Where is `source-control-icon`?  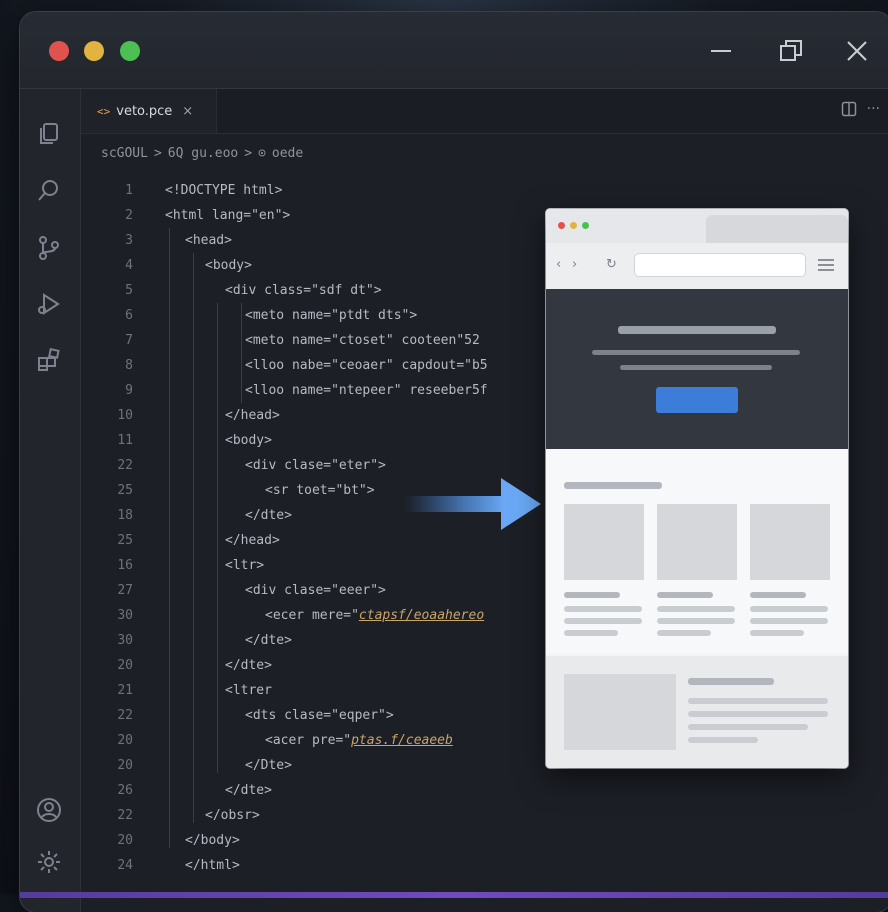
source-control-icon is located at coordinates (49, 248).